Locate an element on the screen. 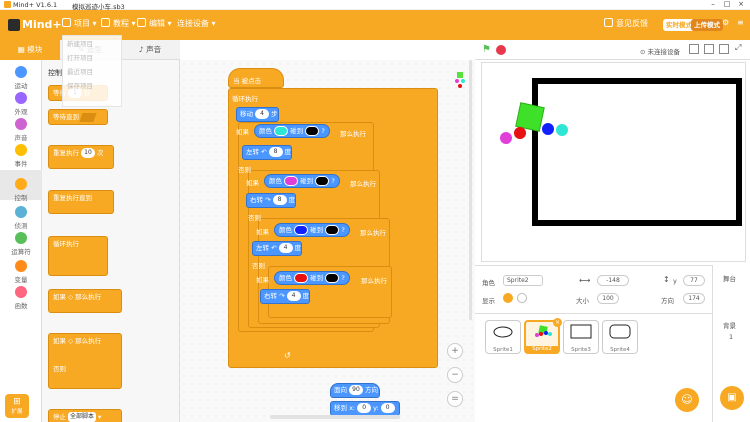 Image resolution: width=750 pixels, height=422 pixels. stage-panel-title: 舞台 is located at coordinates (729, 279).